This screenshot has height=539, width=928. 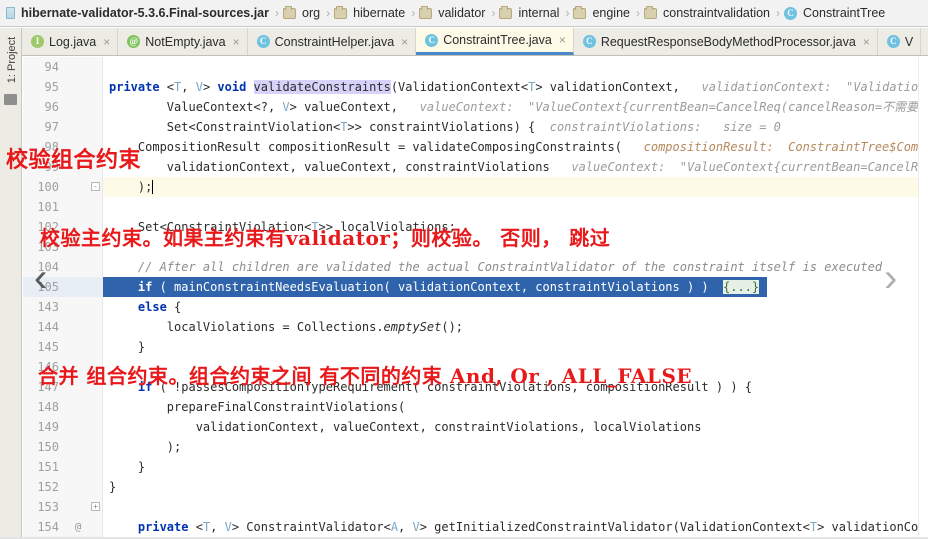 I want to click on code-line: 153, so click(x=475, y=507).